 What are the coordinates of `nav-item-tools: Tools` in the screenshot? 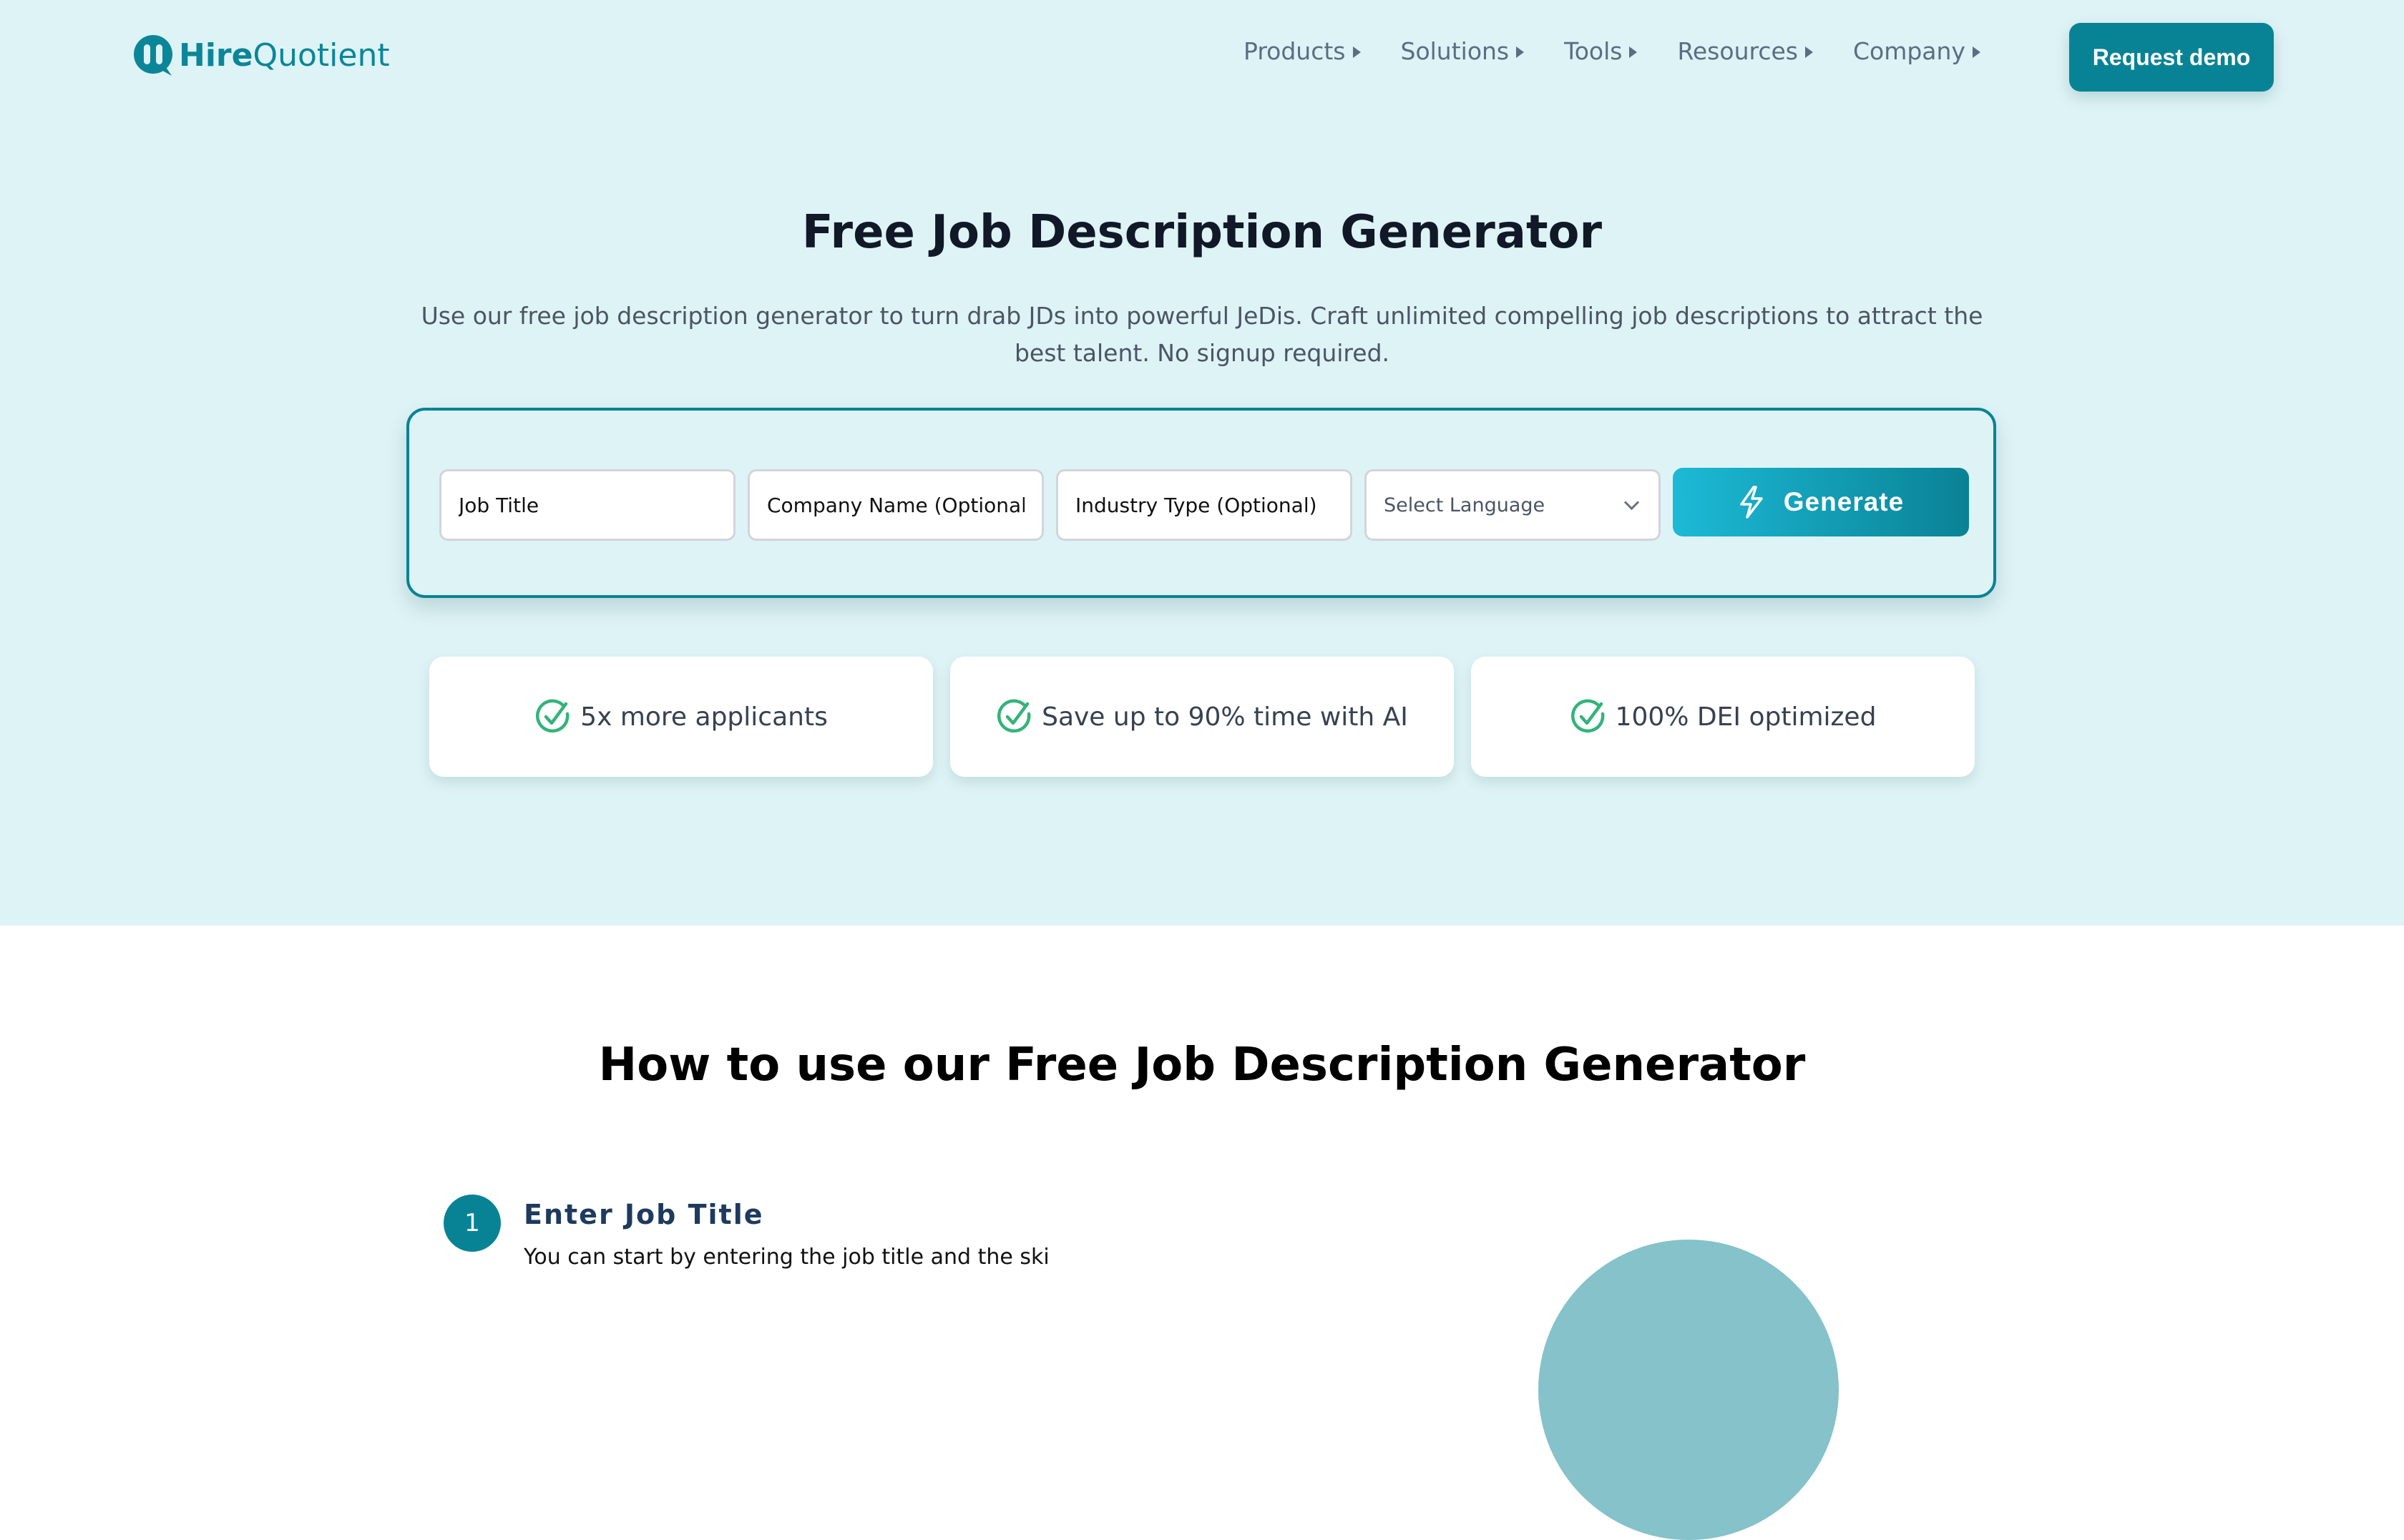 It's located at (1601, 50).